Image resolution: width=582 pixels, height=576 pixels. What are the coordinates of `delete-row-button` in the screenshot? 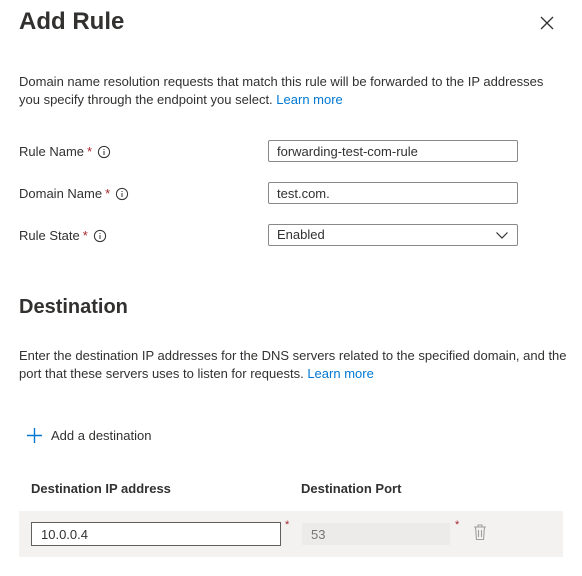 It's located at (480, 532).